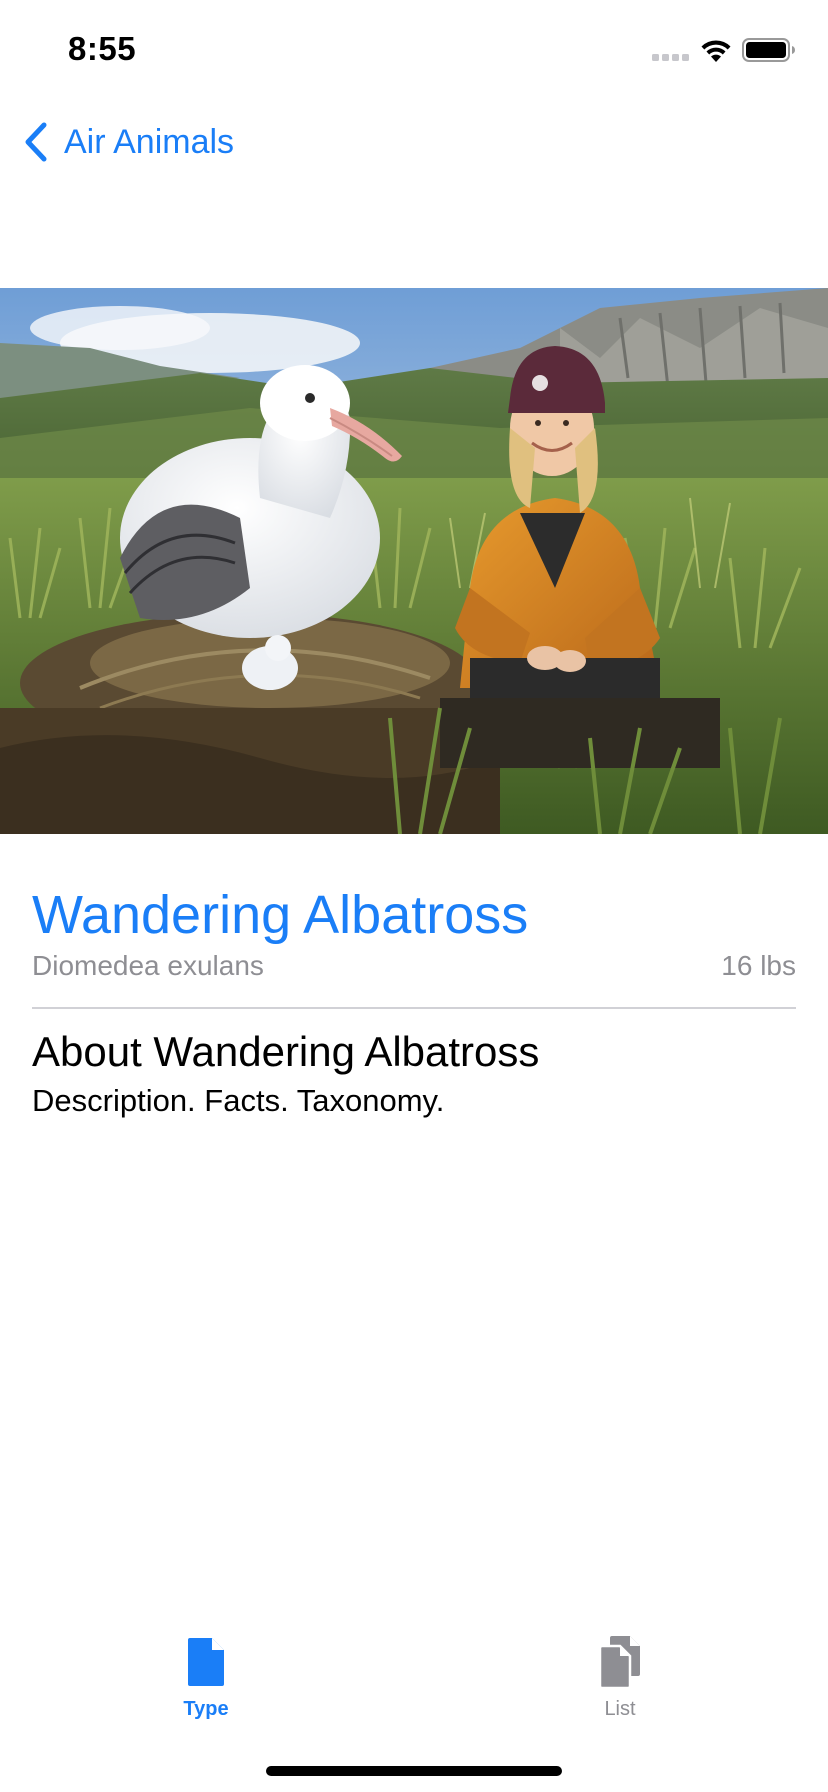 The height and width of the screenshot is (1792, 828). Describe the element at coordinates (758, 965) in the screenshot. I see `animal-weight: 16 lbs` at that location.